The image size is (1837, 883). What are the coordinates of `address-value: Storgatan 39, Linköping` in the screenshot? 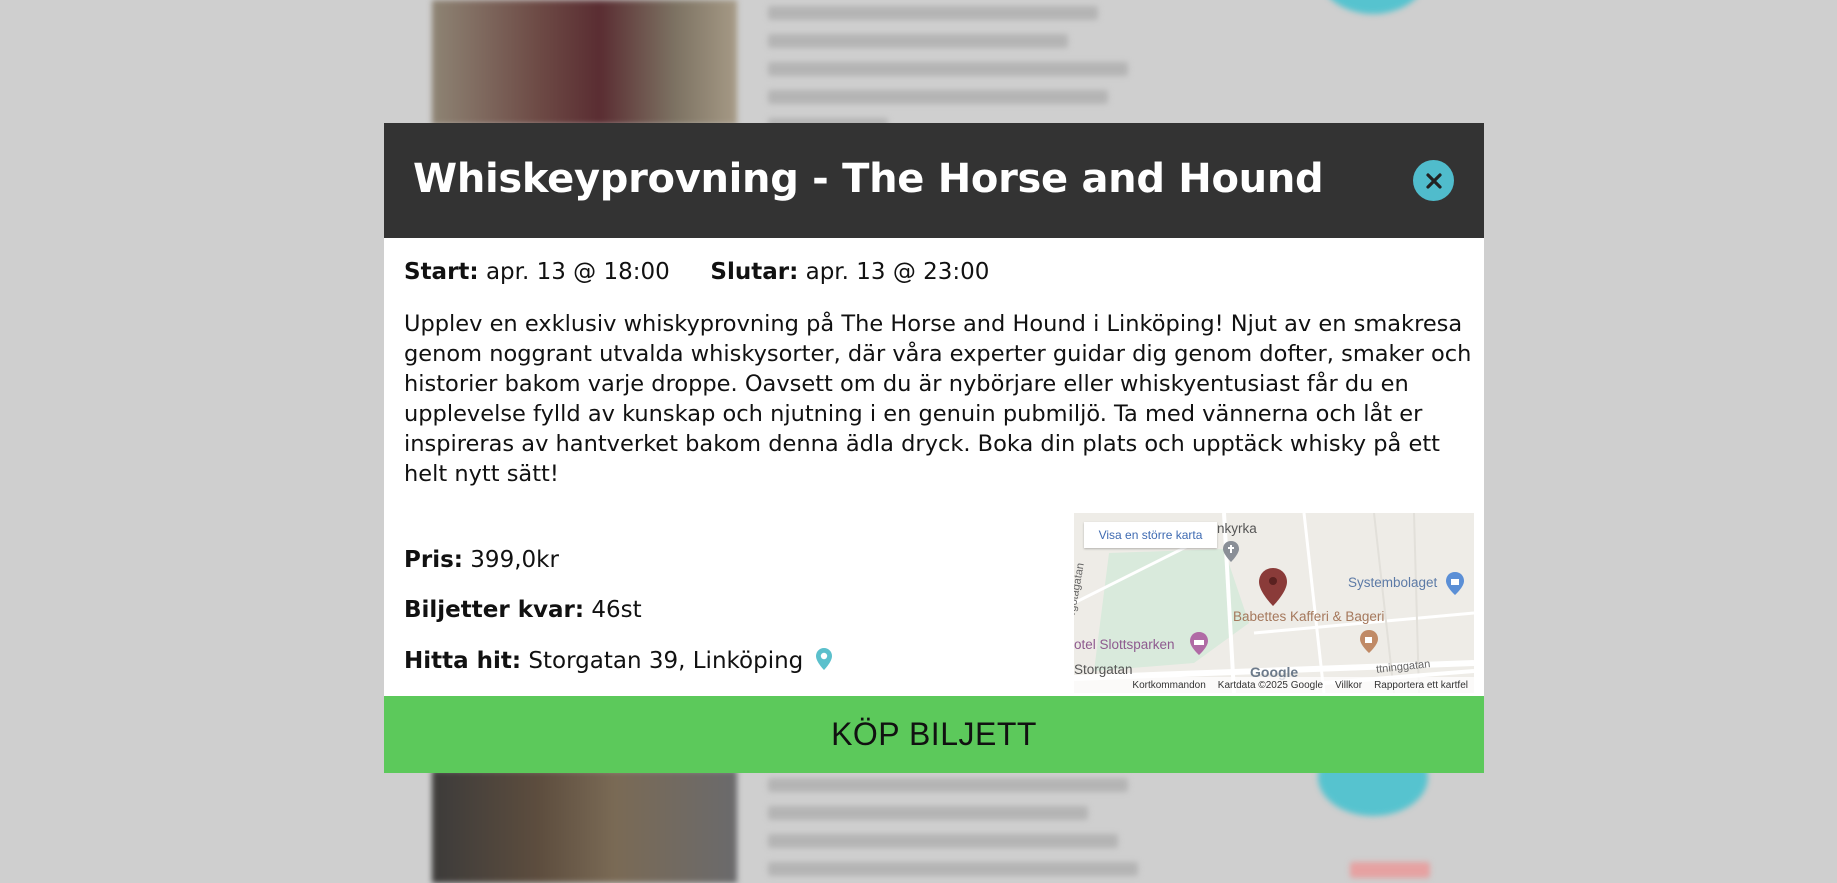 It's located at (666, 661).